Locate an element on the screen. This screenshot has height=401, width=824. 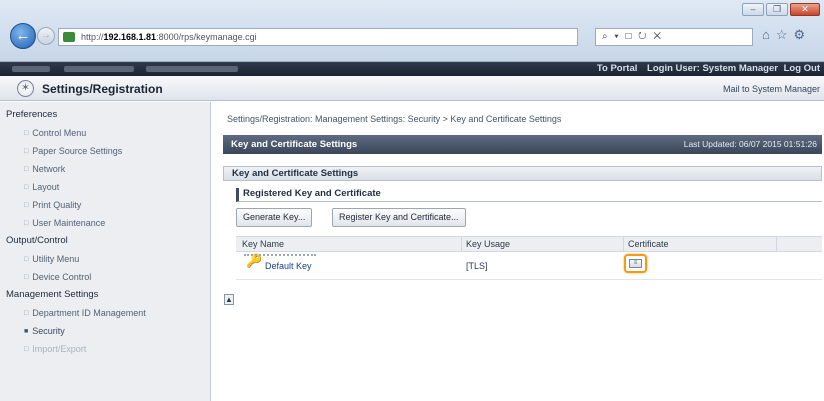
sidebar-item-layout: Layout is located at coordinates (105, 187).